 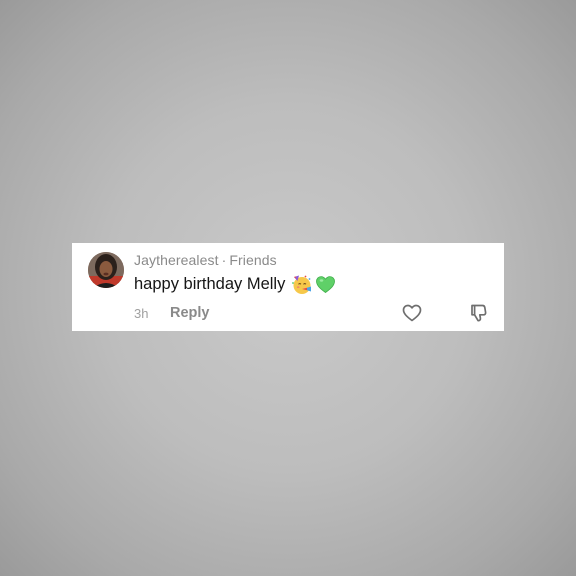 I want to click on partying-face-emoji, so click(x=301, y=284).